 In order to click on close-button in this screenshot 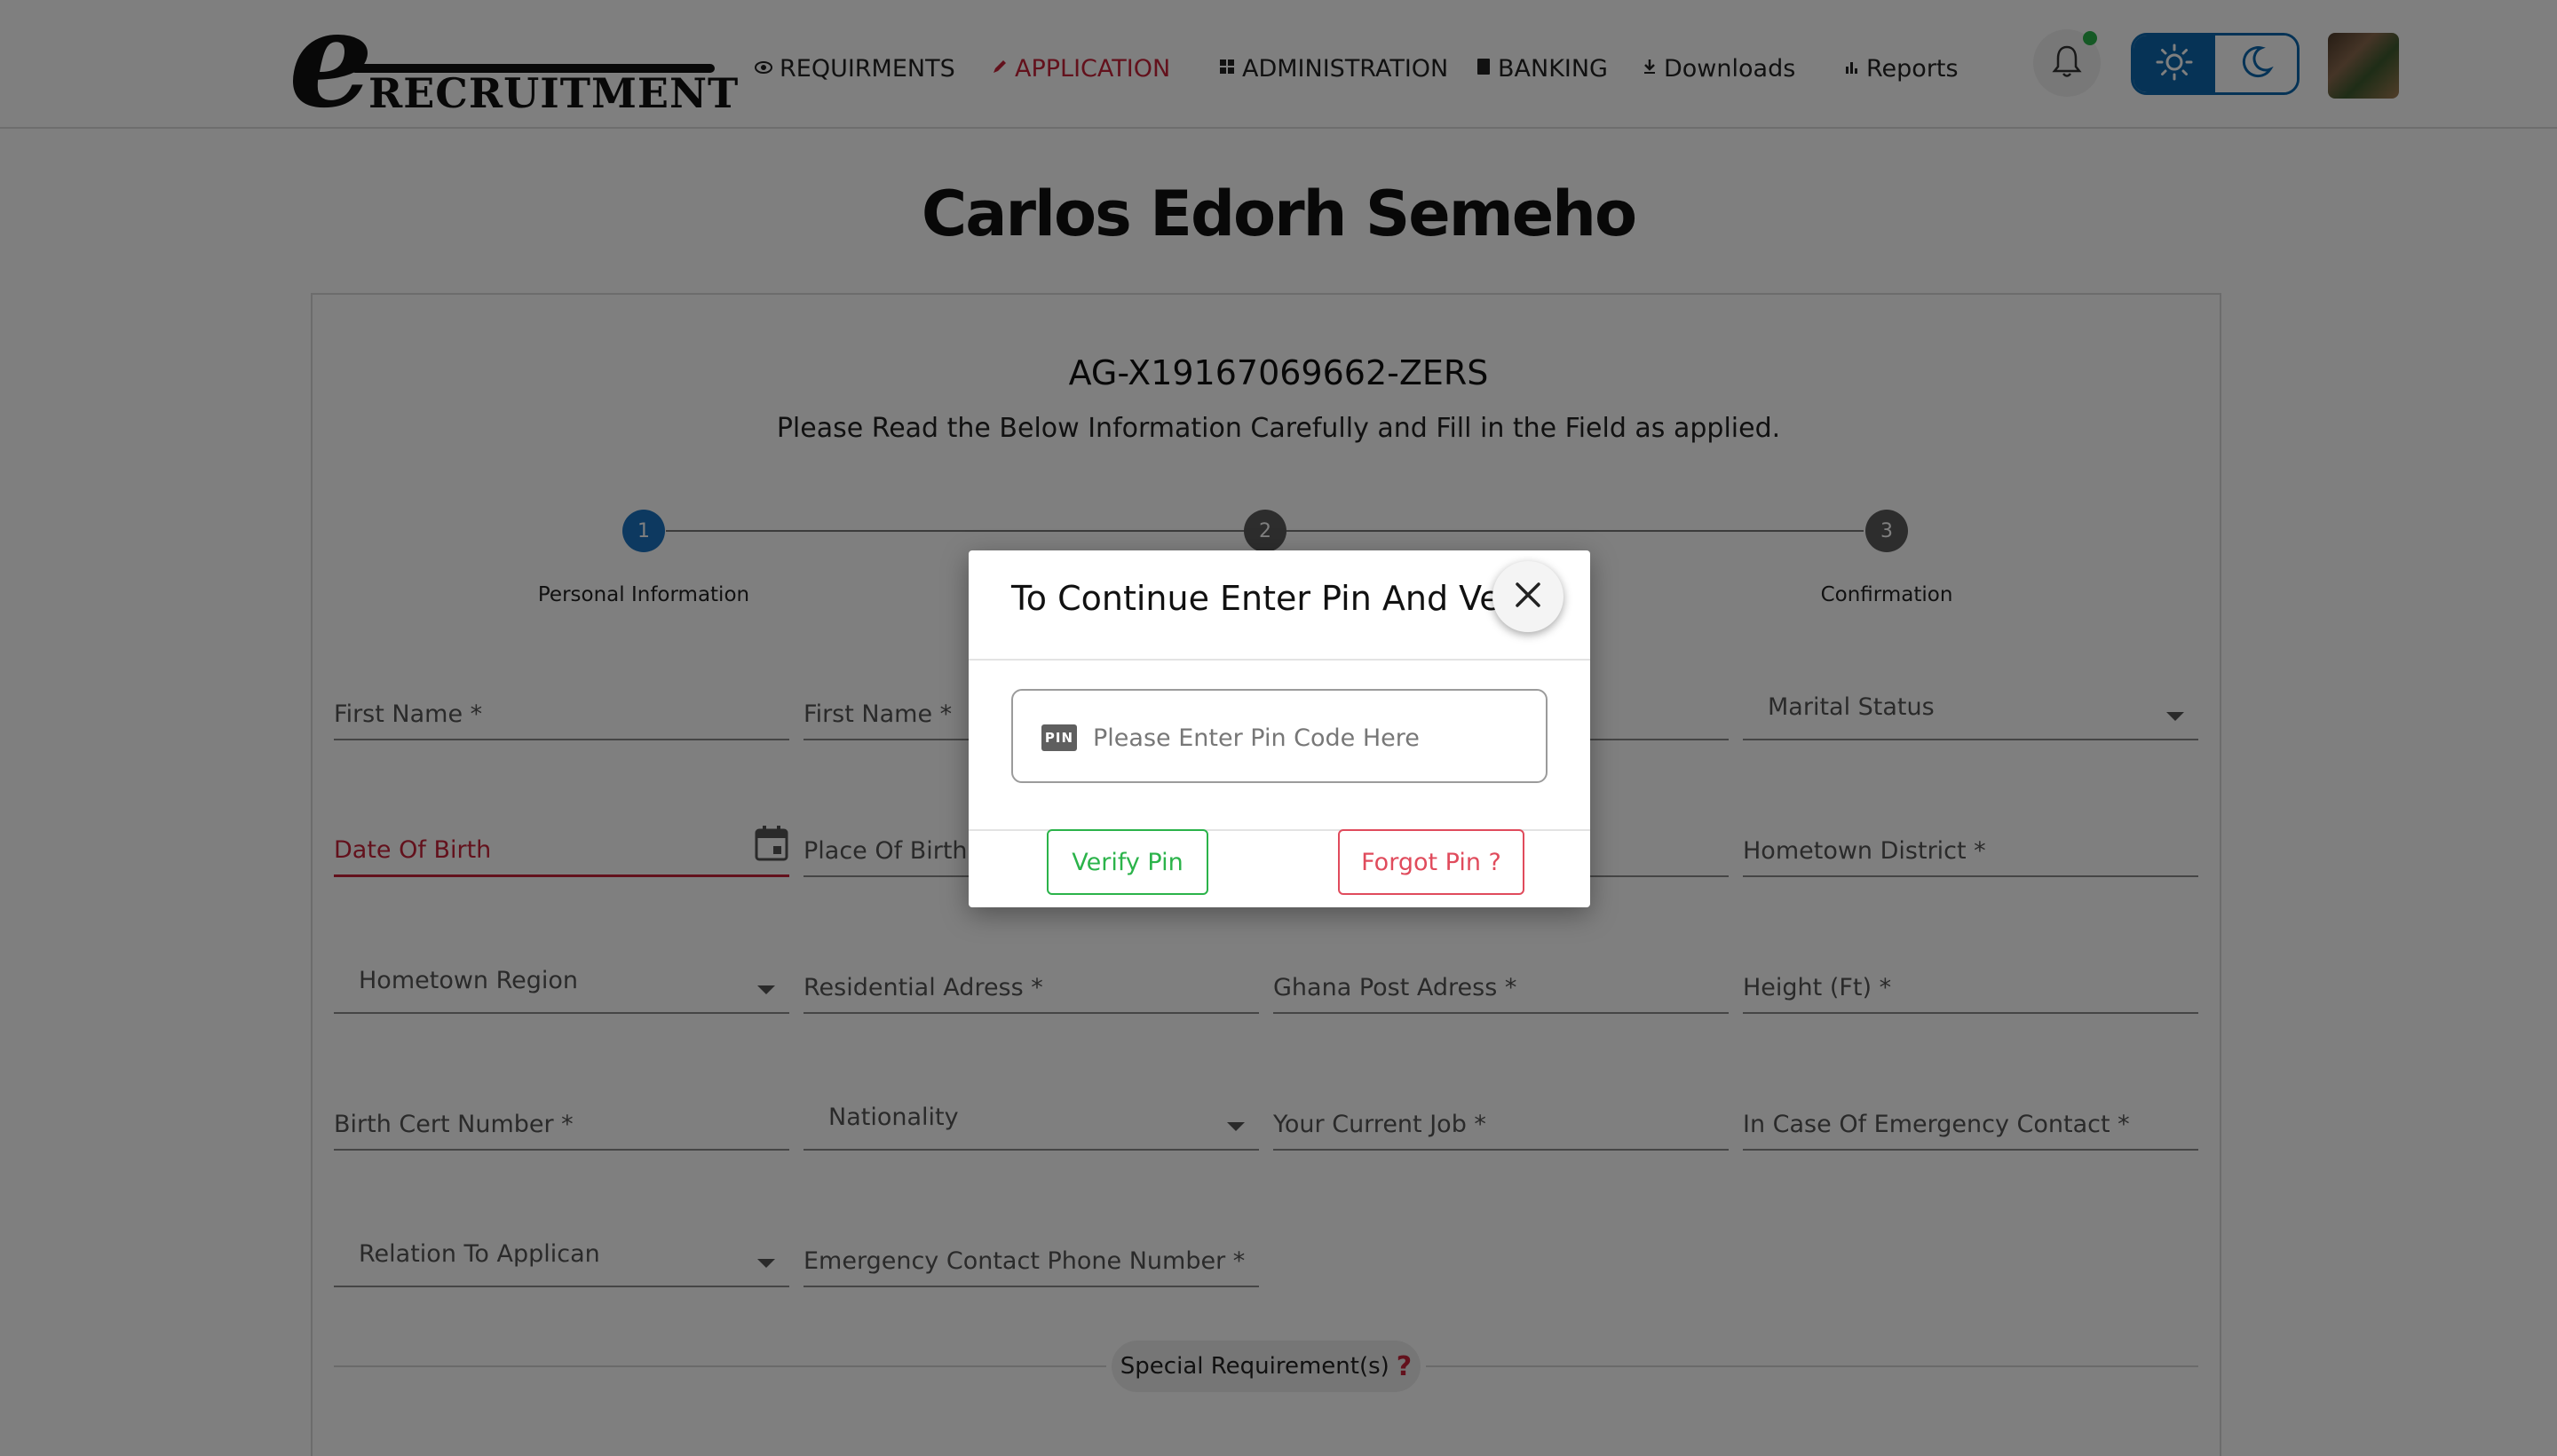, I will do `click(1527, 596)`.